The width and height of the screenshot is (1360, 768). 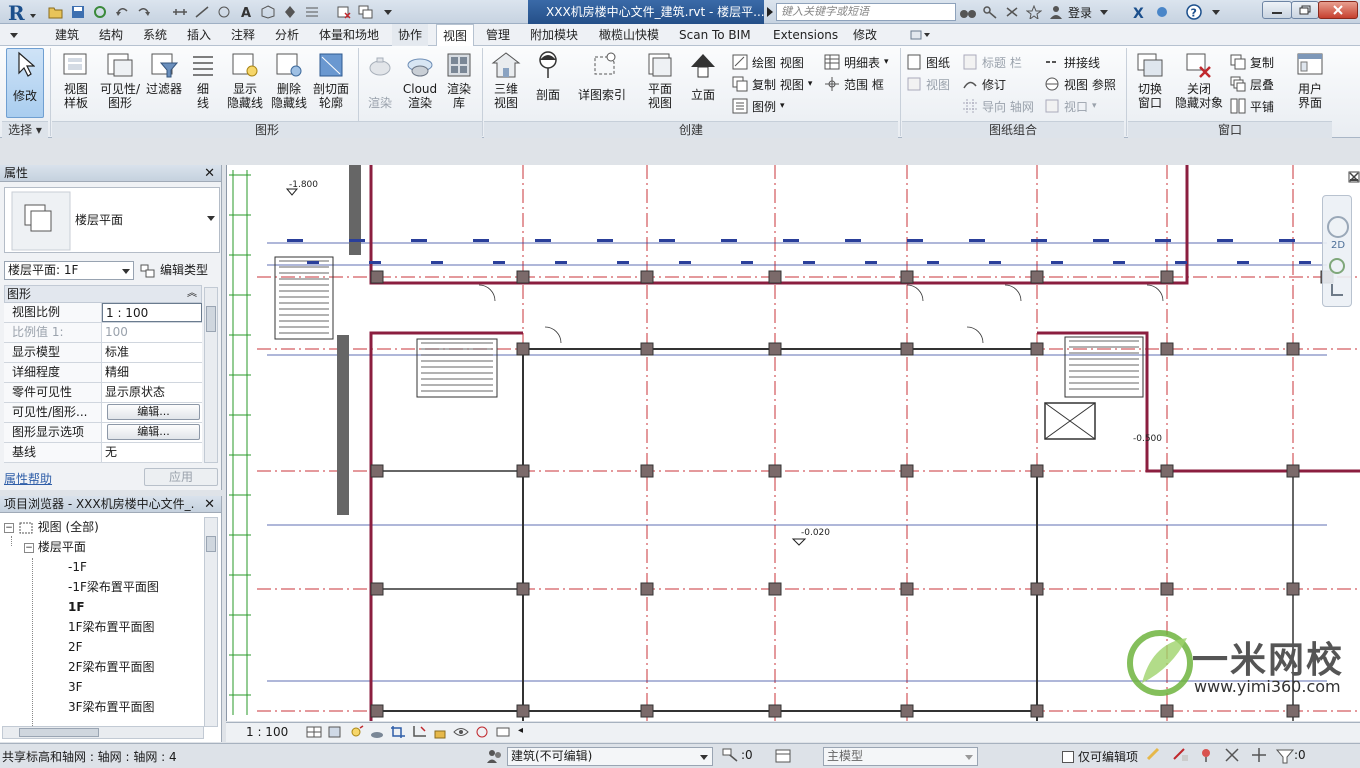 I want to click on render-gallery-button: 渲染库, so click(x=459, y=80).